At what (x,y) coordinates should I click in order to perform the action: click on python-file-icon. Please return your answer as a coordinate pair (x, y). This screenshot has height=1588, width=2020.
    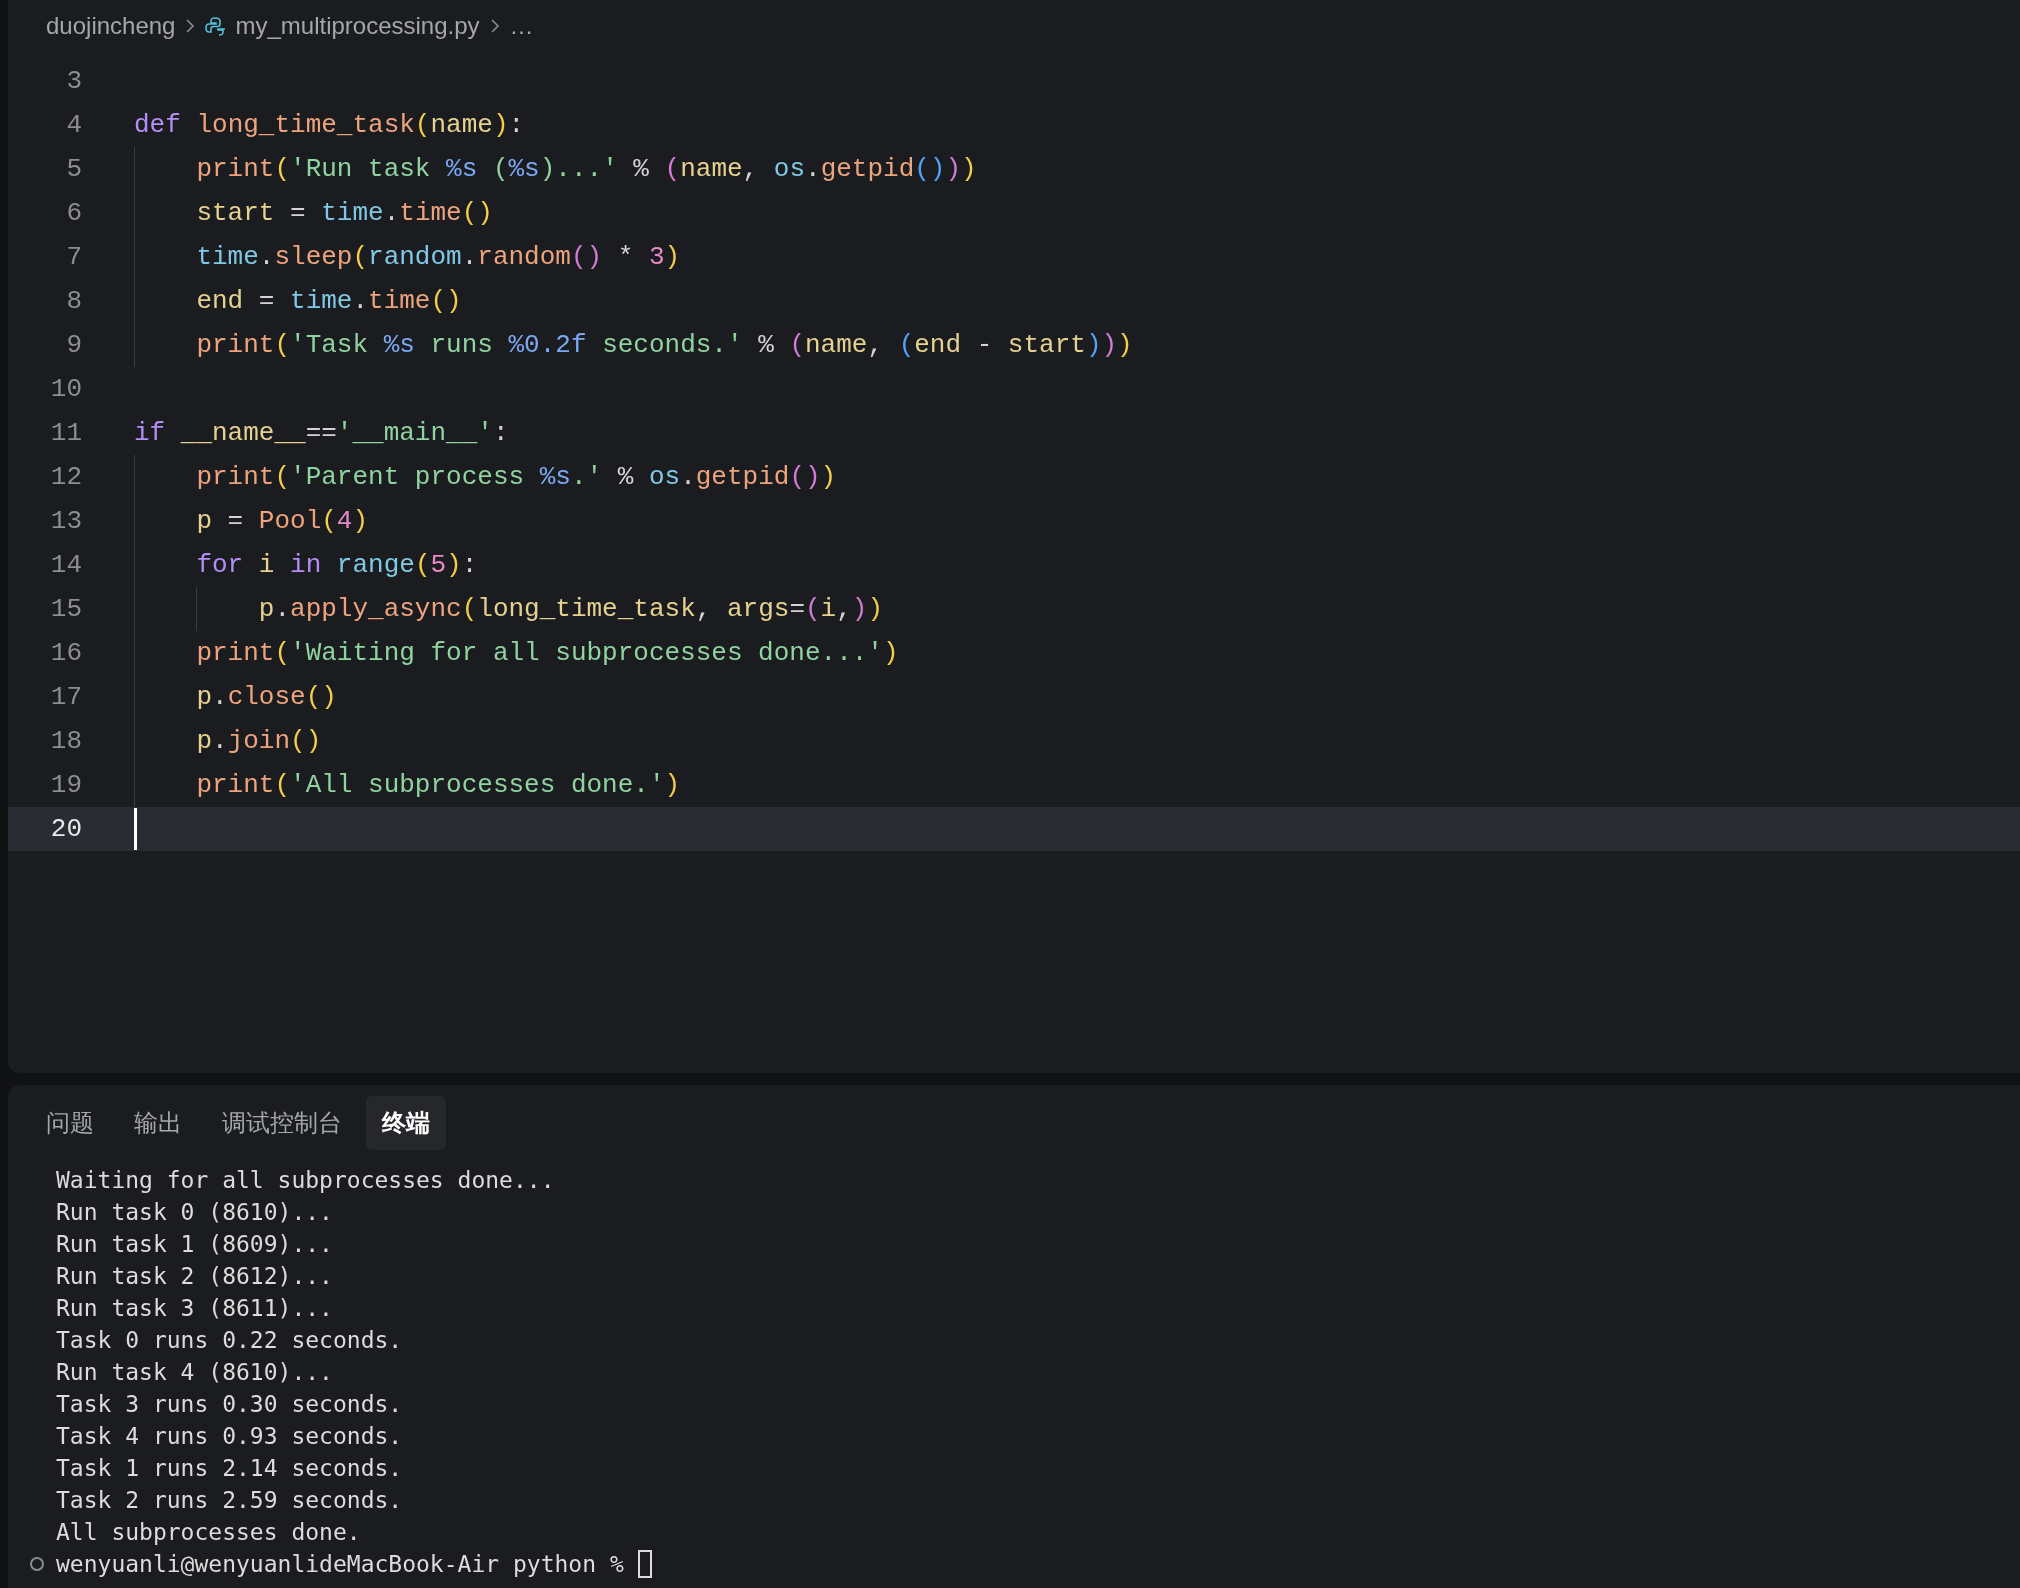
    Looking at the image, I should click on (215, 26).